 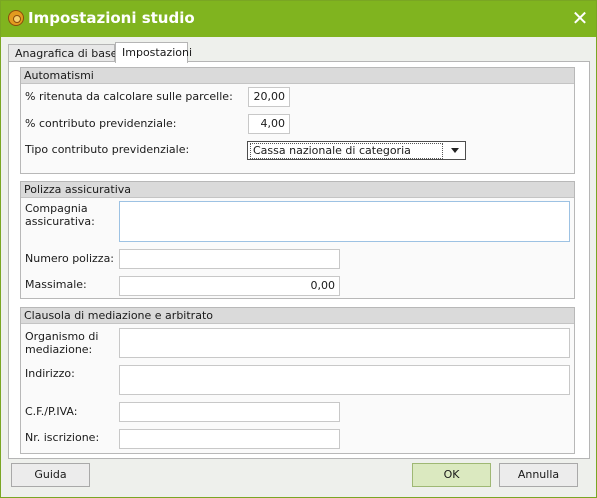 I want to click on ritenuta-input: 20,00, so click(x=269, y=97).